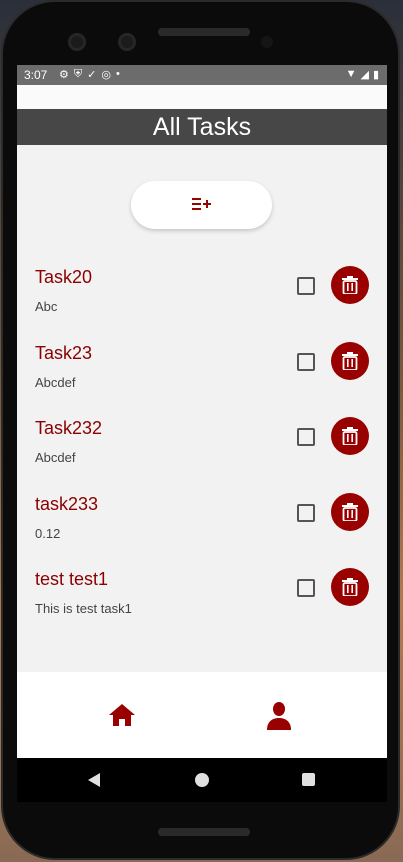 This screenshot has width=403, height=862. I want to click on status-right-icons: ▼ ◢ ▮, so click(362, 74).